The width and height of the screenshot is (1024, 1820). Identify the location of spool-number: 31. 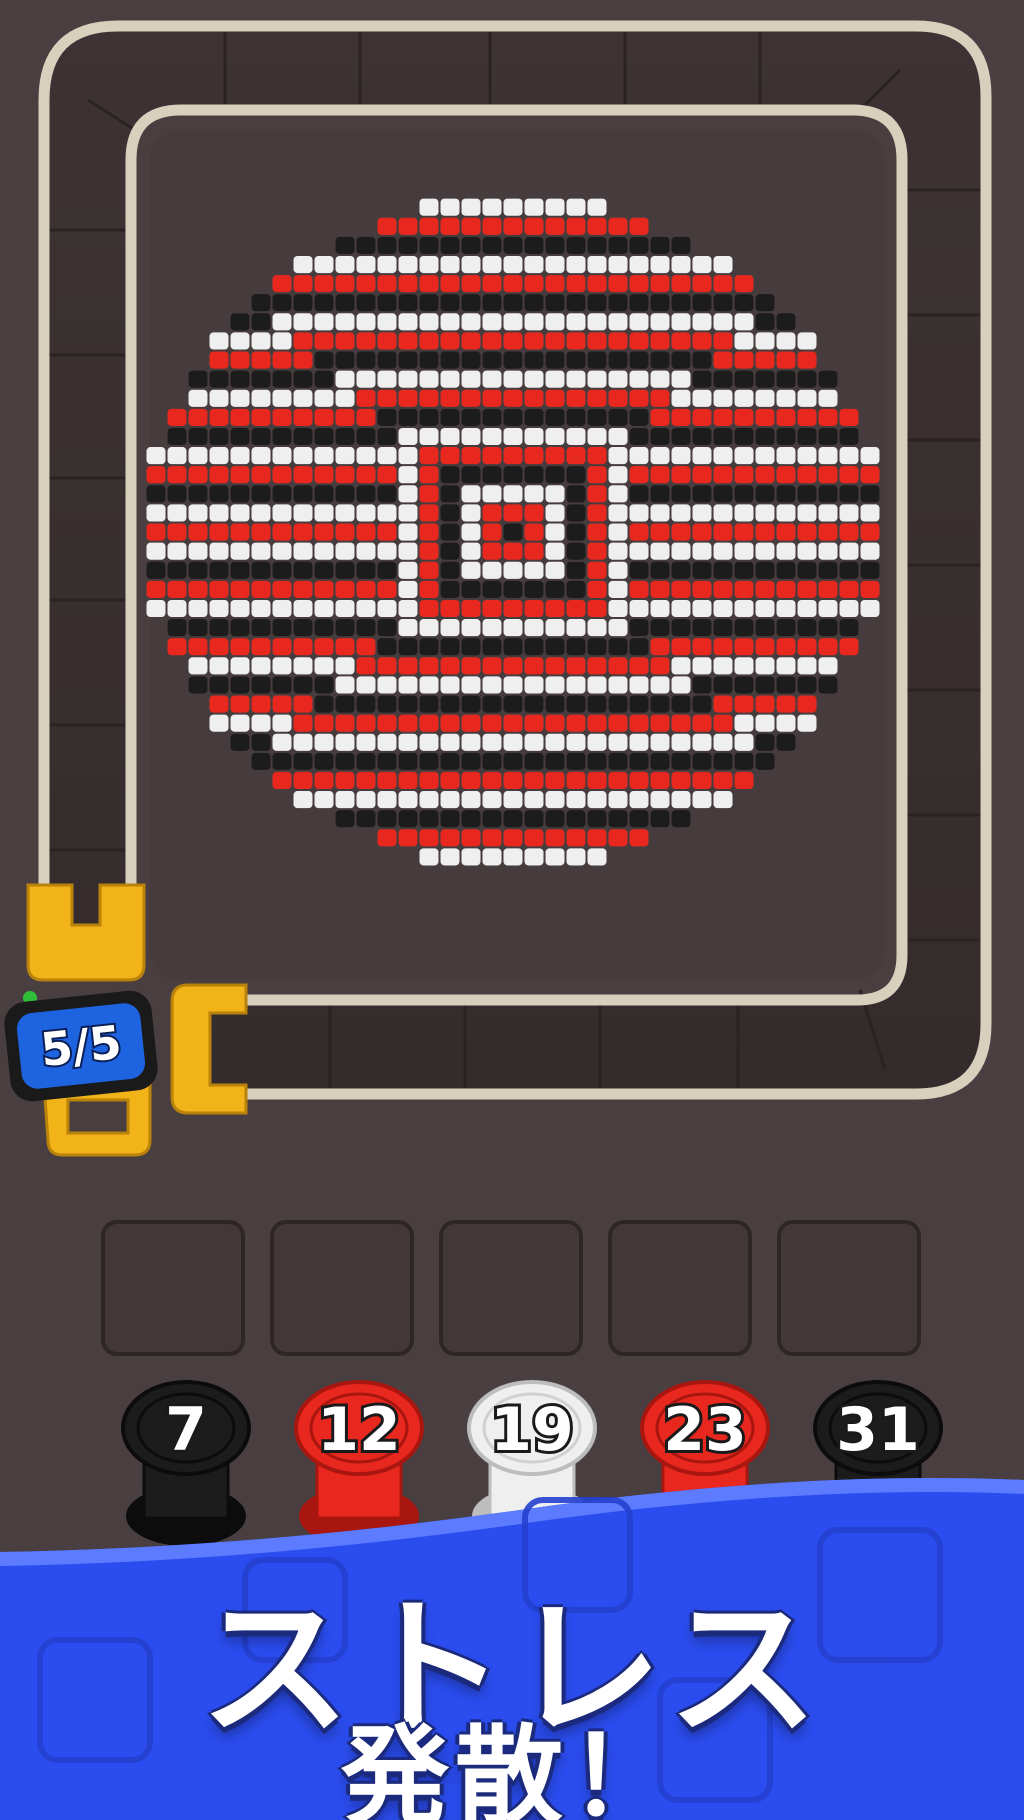
(878, 1430).